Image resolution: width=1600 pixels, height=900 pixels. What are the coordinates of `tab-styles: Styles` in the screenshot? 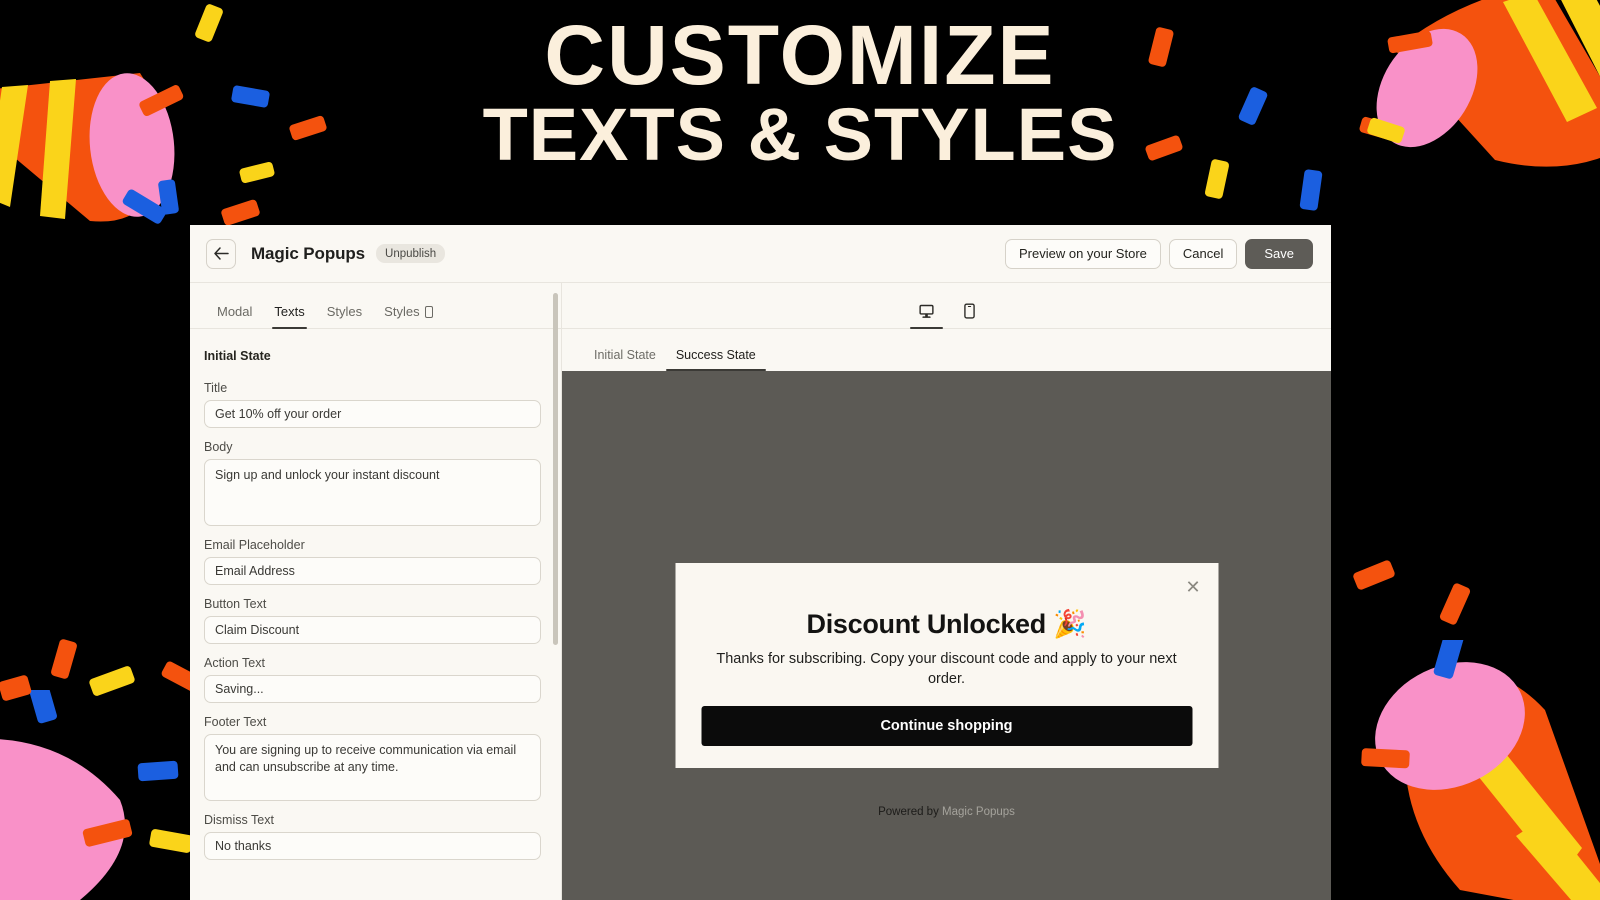 It's located at (344, 316).